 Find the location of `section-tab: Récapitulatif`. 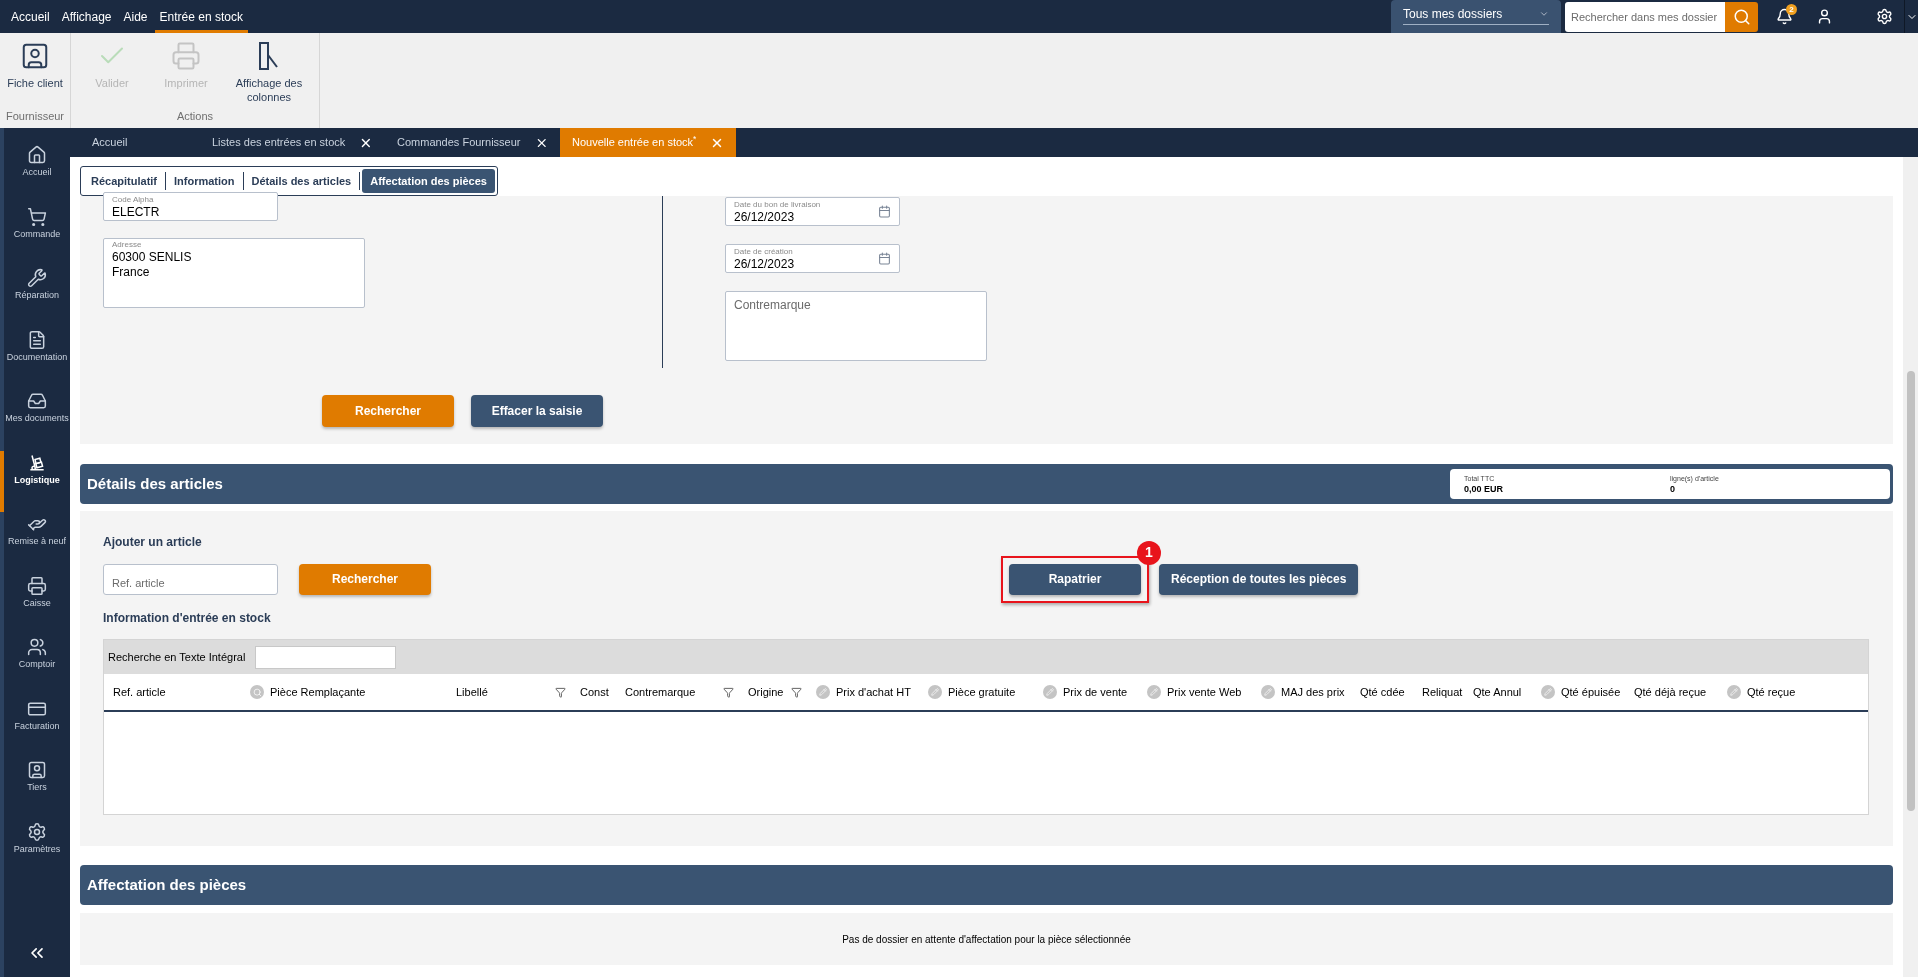

section-tab: Récapitulatif is located at coordinates (124, 181).